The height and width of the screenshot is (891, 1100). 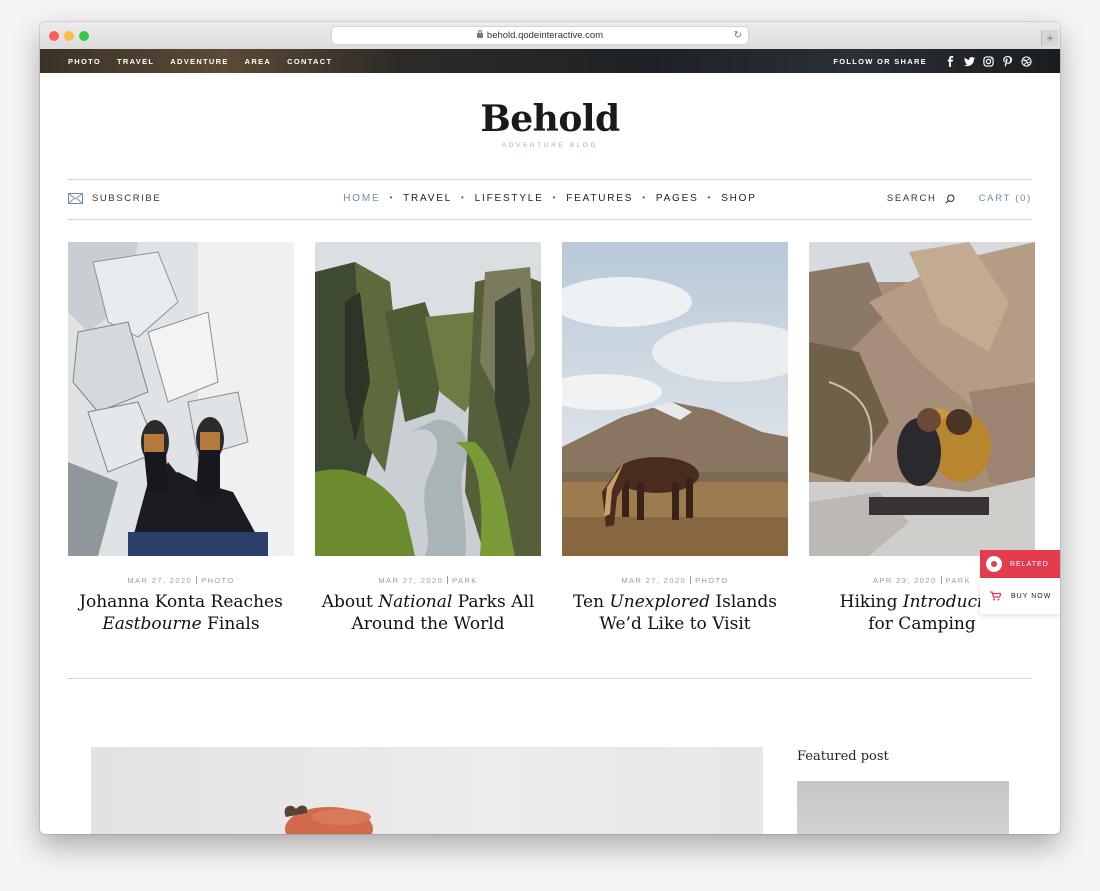 I want to click on section-divider, so click(x=550, y=678).